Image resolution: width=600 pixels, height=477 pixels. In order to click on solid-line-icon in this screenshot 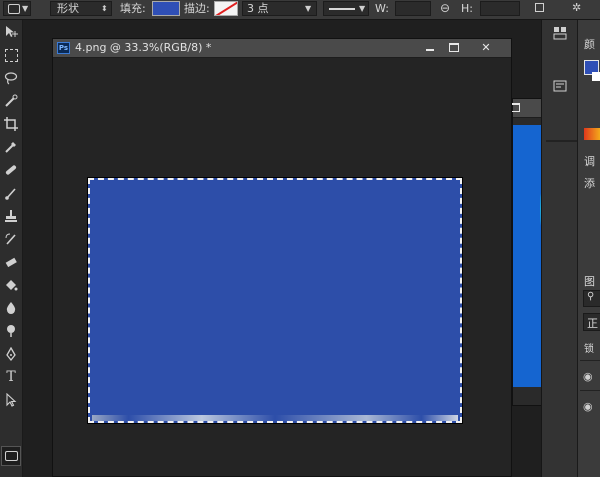, I will do `click(342, 9)`.